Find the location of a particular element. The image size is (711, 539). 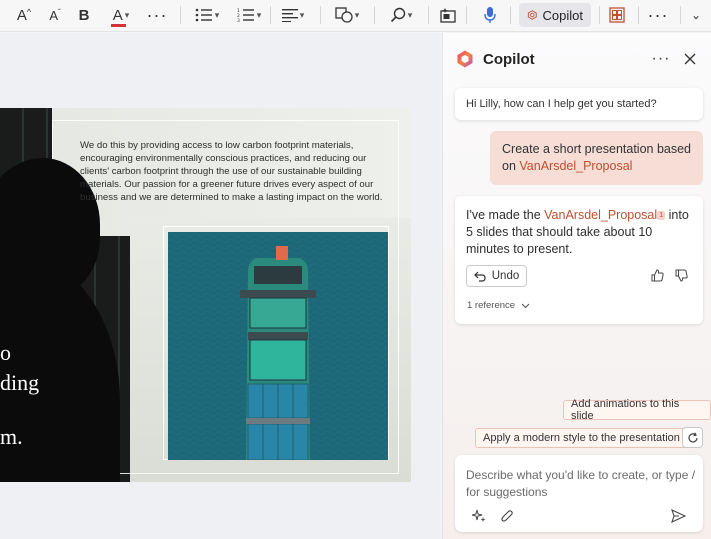

copilot-toolbar-button: Copilot is located at coordinates (555, 15).